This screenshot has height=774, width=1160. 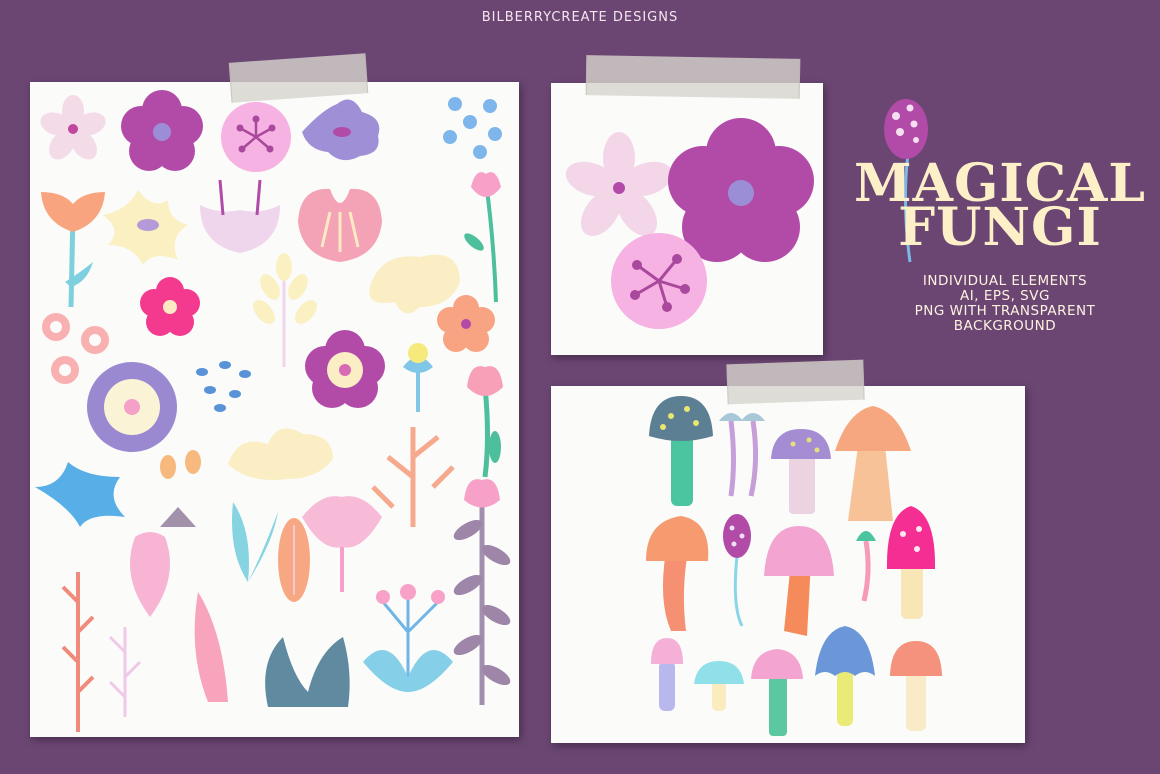 What do you see at coordinates (580, 17) in the screenshot?
I see `brand-text: BILBERRYCREATE DESIGNS` at bounding box center [580, 17].